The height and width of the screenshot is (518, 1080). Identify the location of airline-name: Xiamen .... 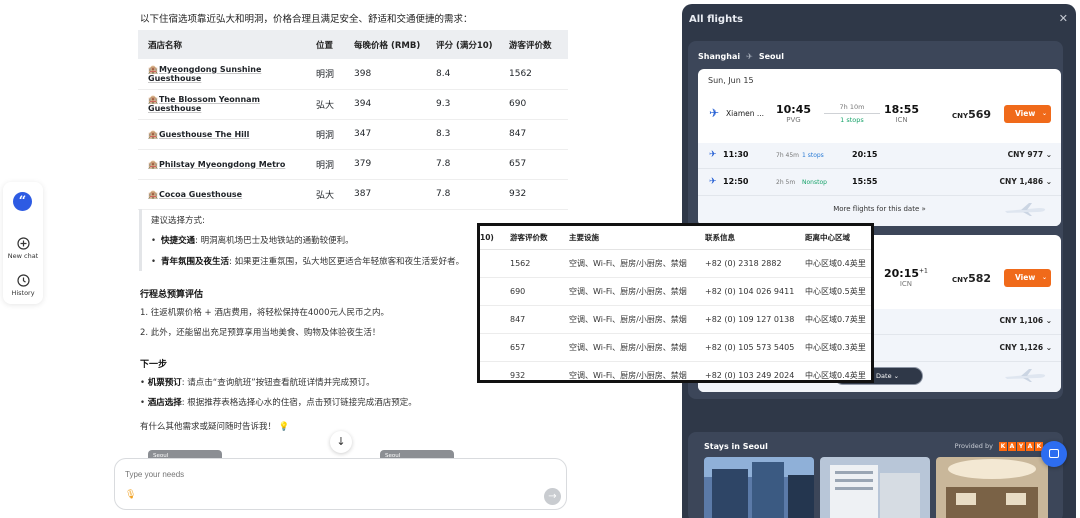
(745, 113).